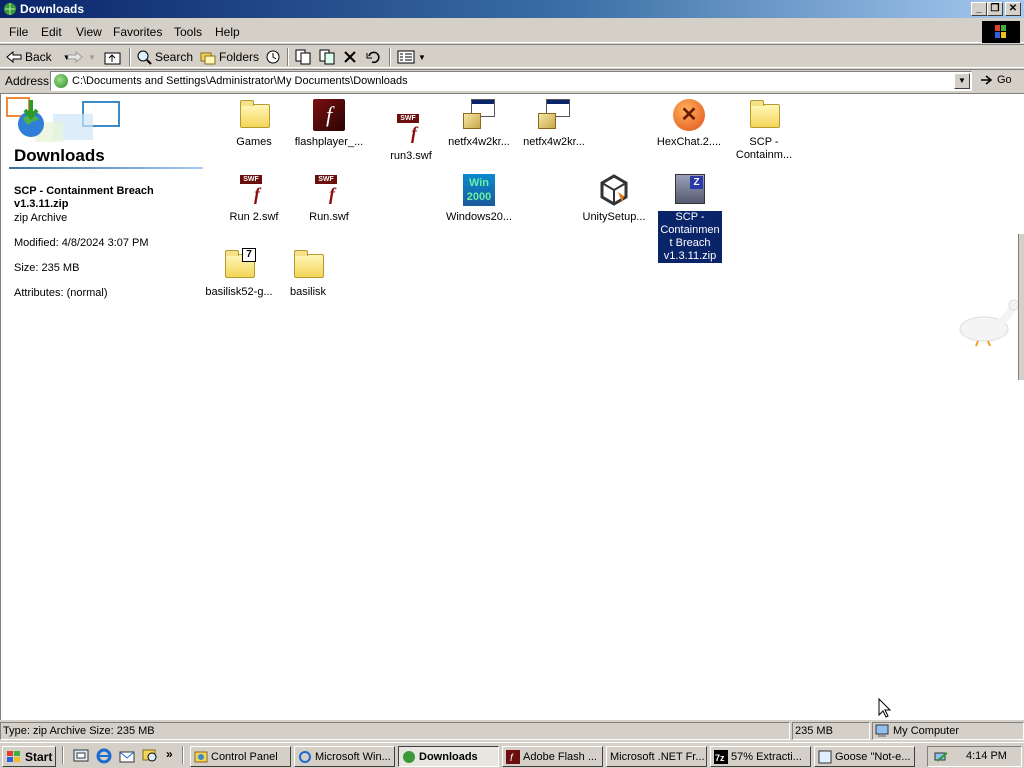 The image size is (1024, 768). What do you see at coordinates (38, 57) in the screenshot?
I see `back-button: Back ▼` at bounding box center [38, 57].